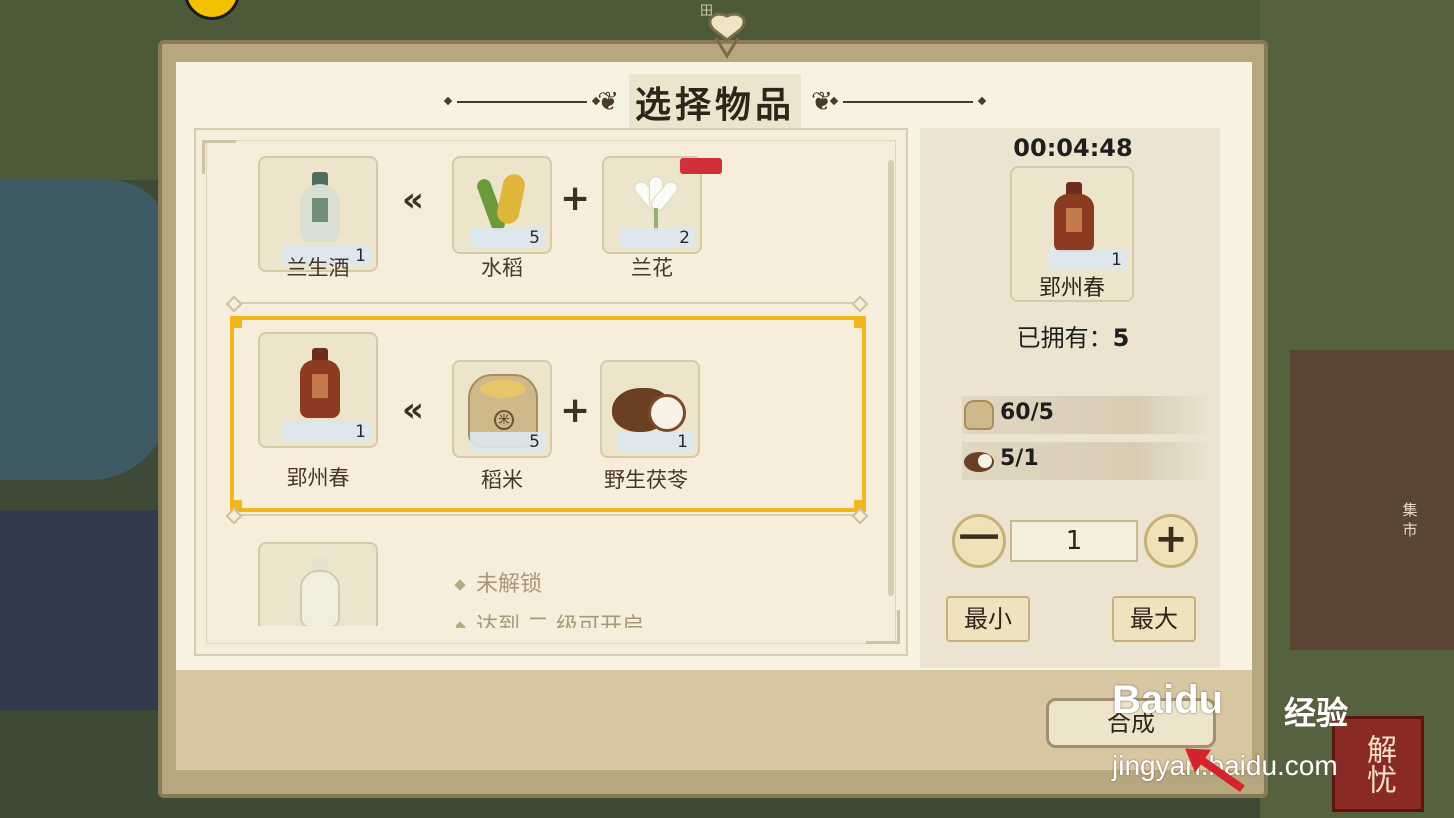 This screenshot has width=1454, height=818. I want to click on item-name: 野生茯苓, so click(646, 480).